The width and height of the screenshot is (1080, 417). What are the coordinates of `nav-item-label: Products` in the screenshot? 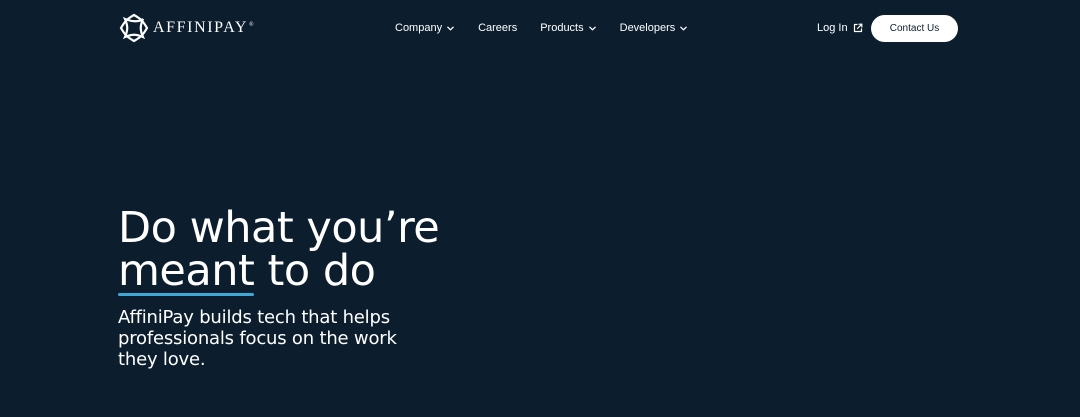 It's located at (562, 28).